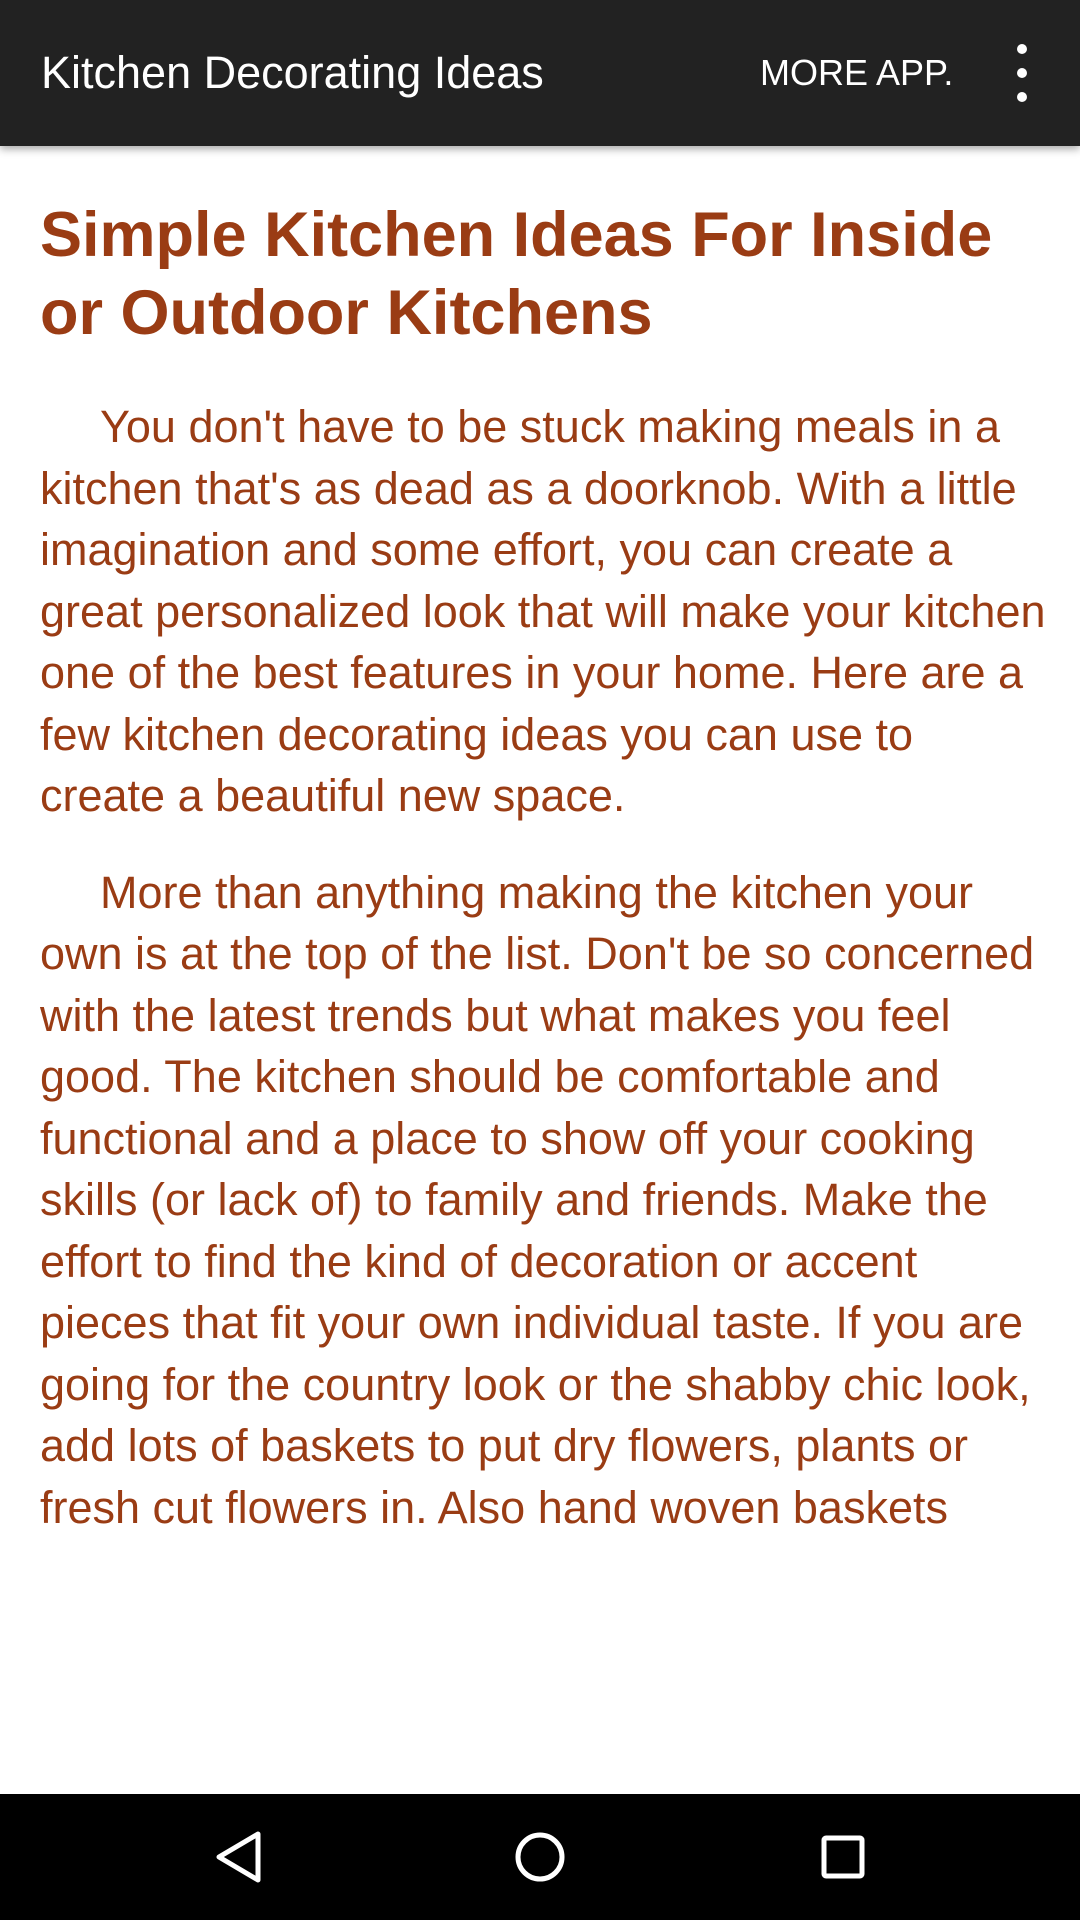  Describe the element at coordinates (856, 73) in the screenshot. I see `more-app-button: MORE APP.` at that location.